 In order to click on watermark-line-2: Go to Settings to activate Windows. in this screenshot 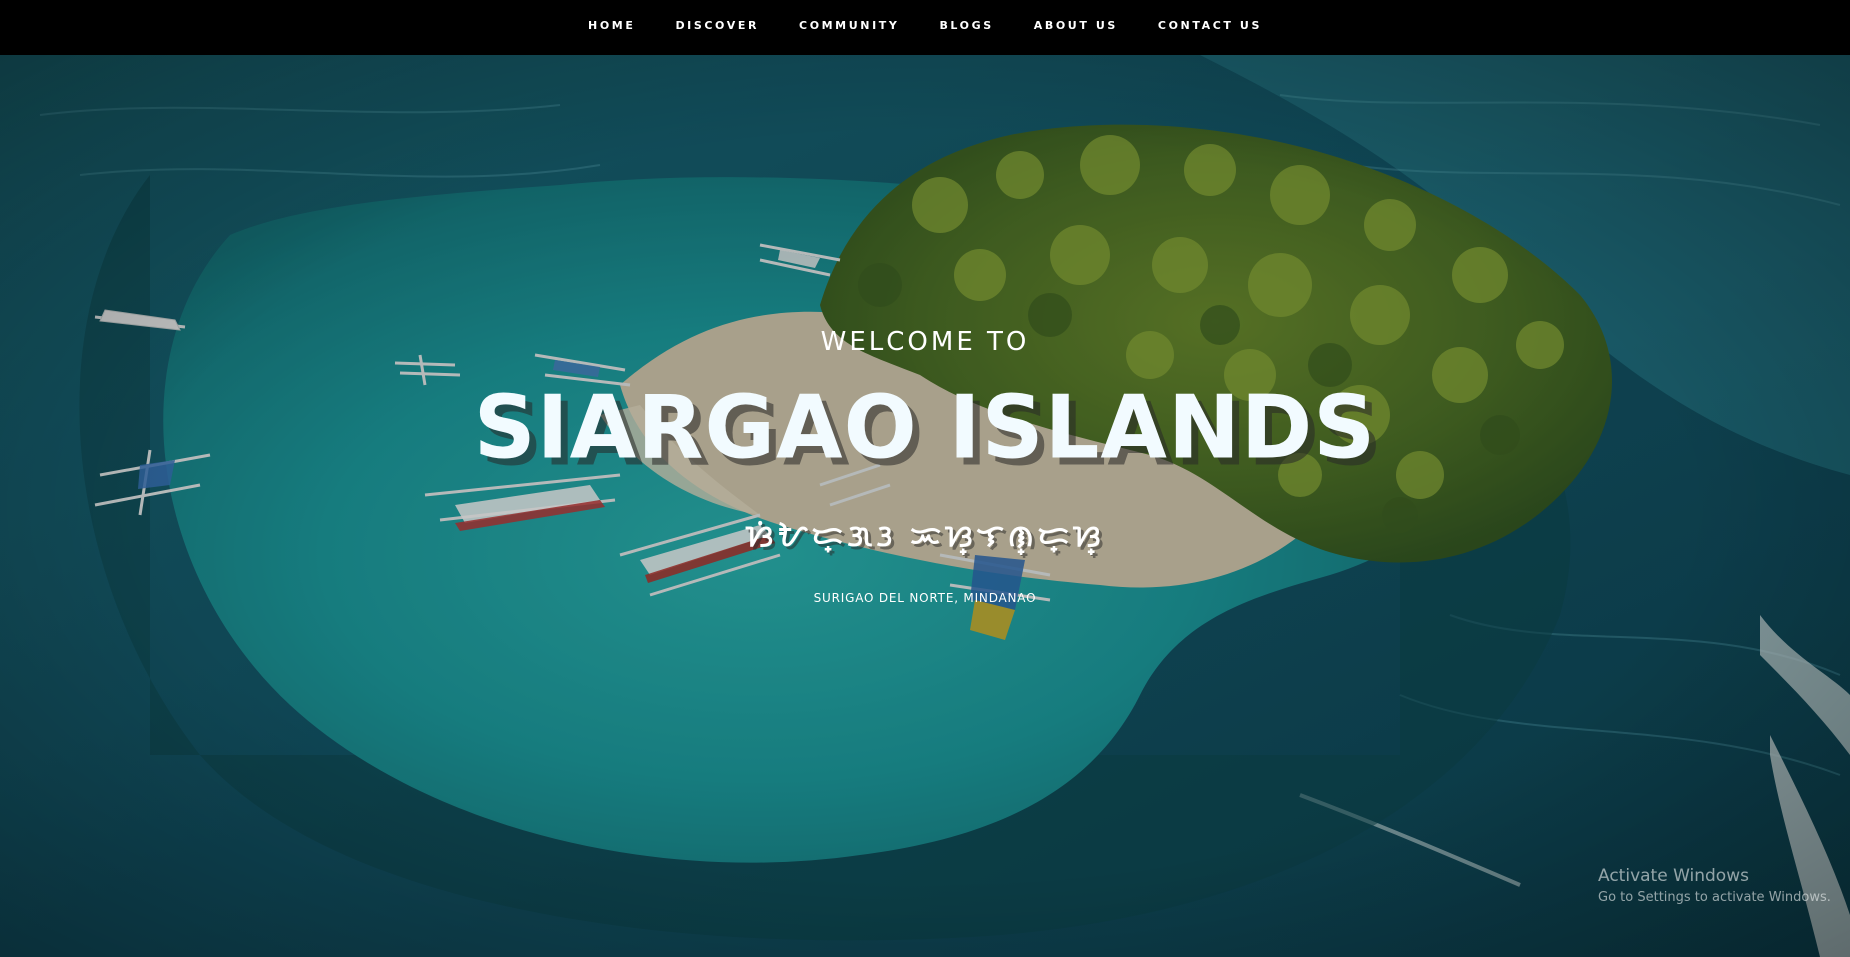, I will do `click(1714, 897)`.